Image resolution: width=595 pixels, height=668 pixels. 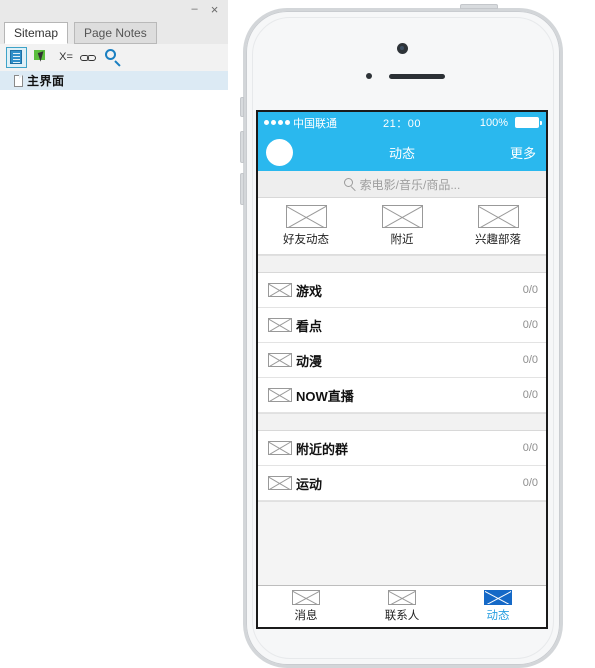 What do you see at coordinates (402, 615) in the screenshot?
I see `tab-label: 联系人` at bounding box center [402, 615].